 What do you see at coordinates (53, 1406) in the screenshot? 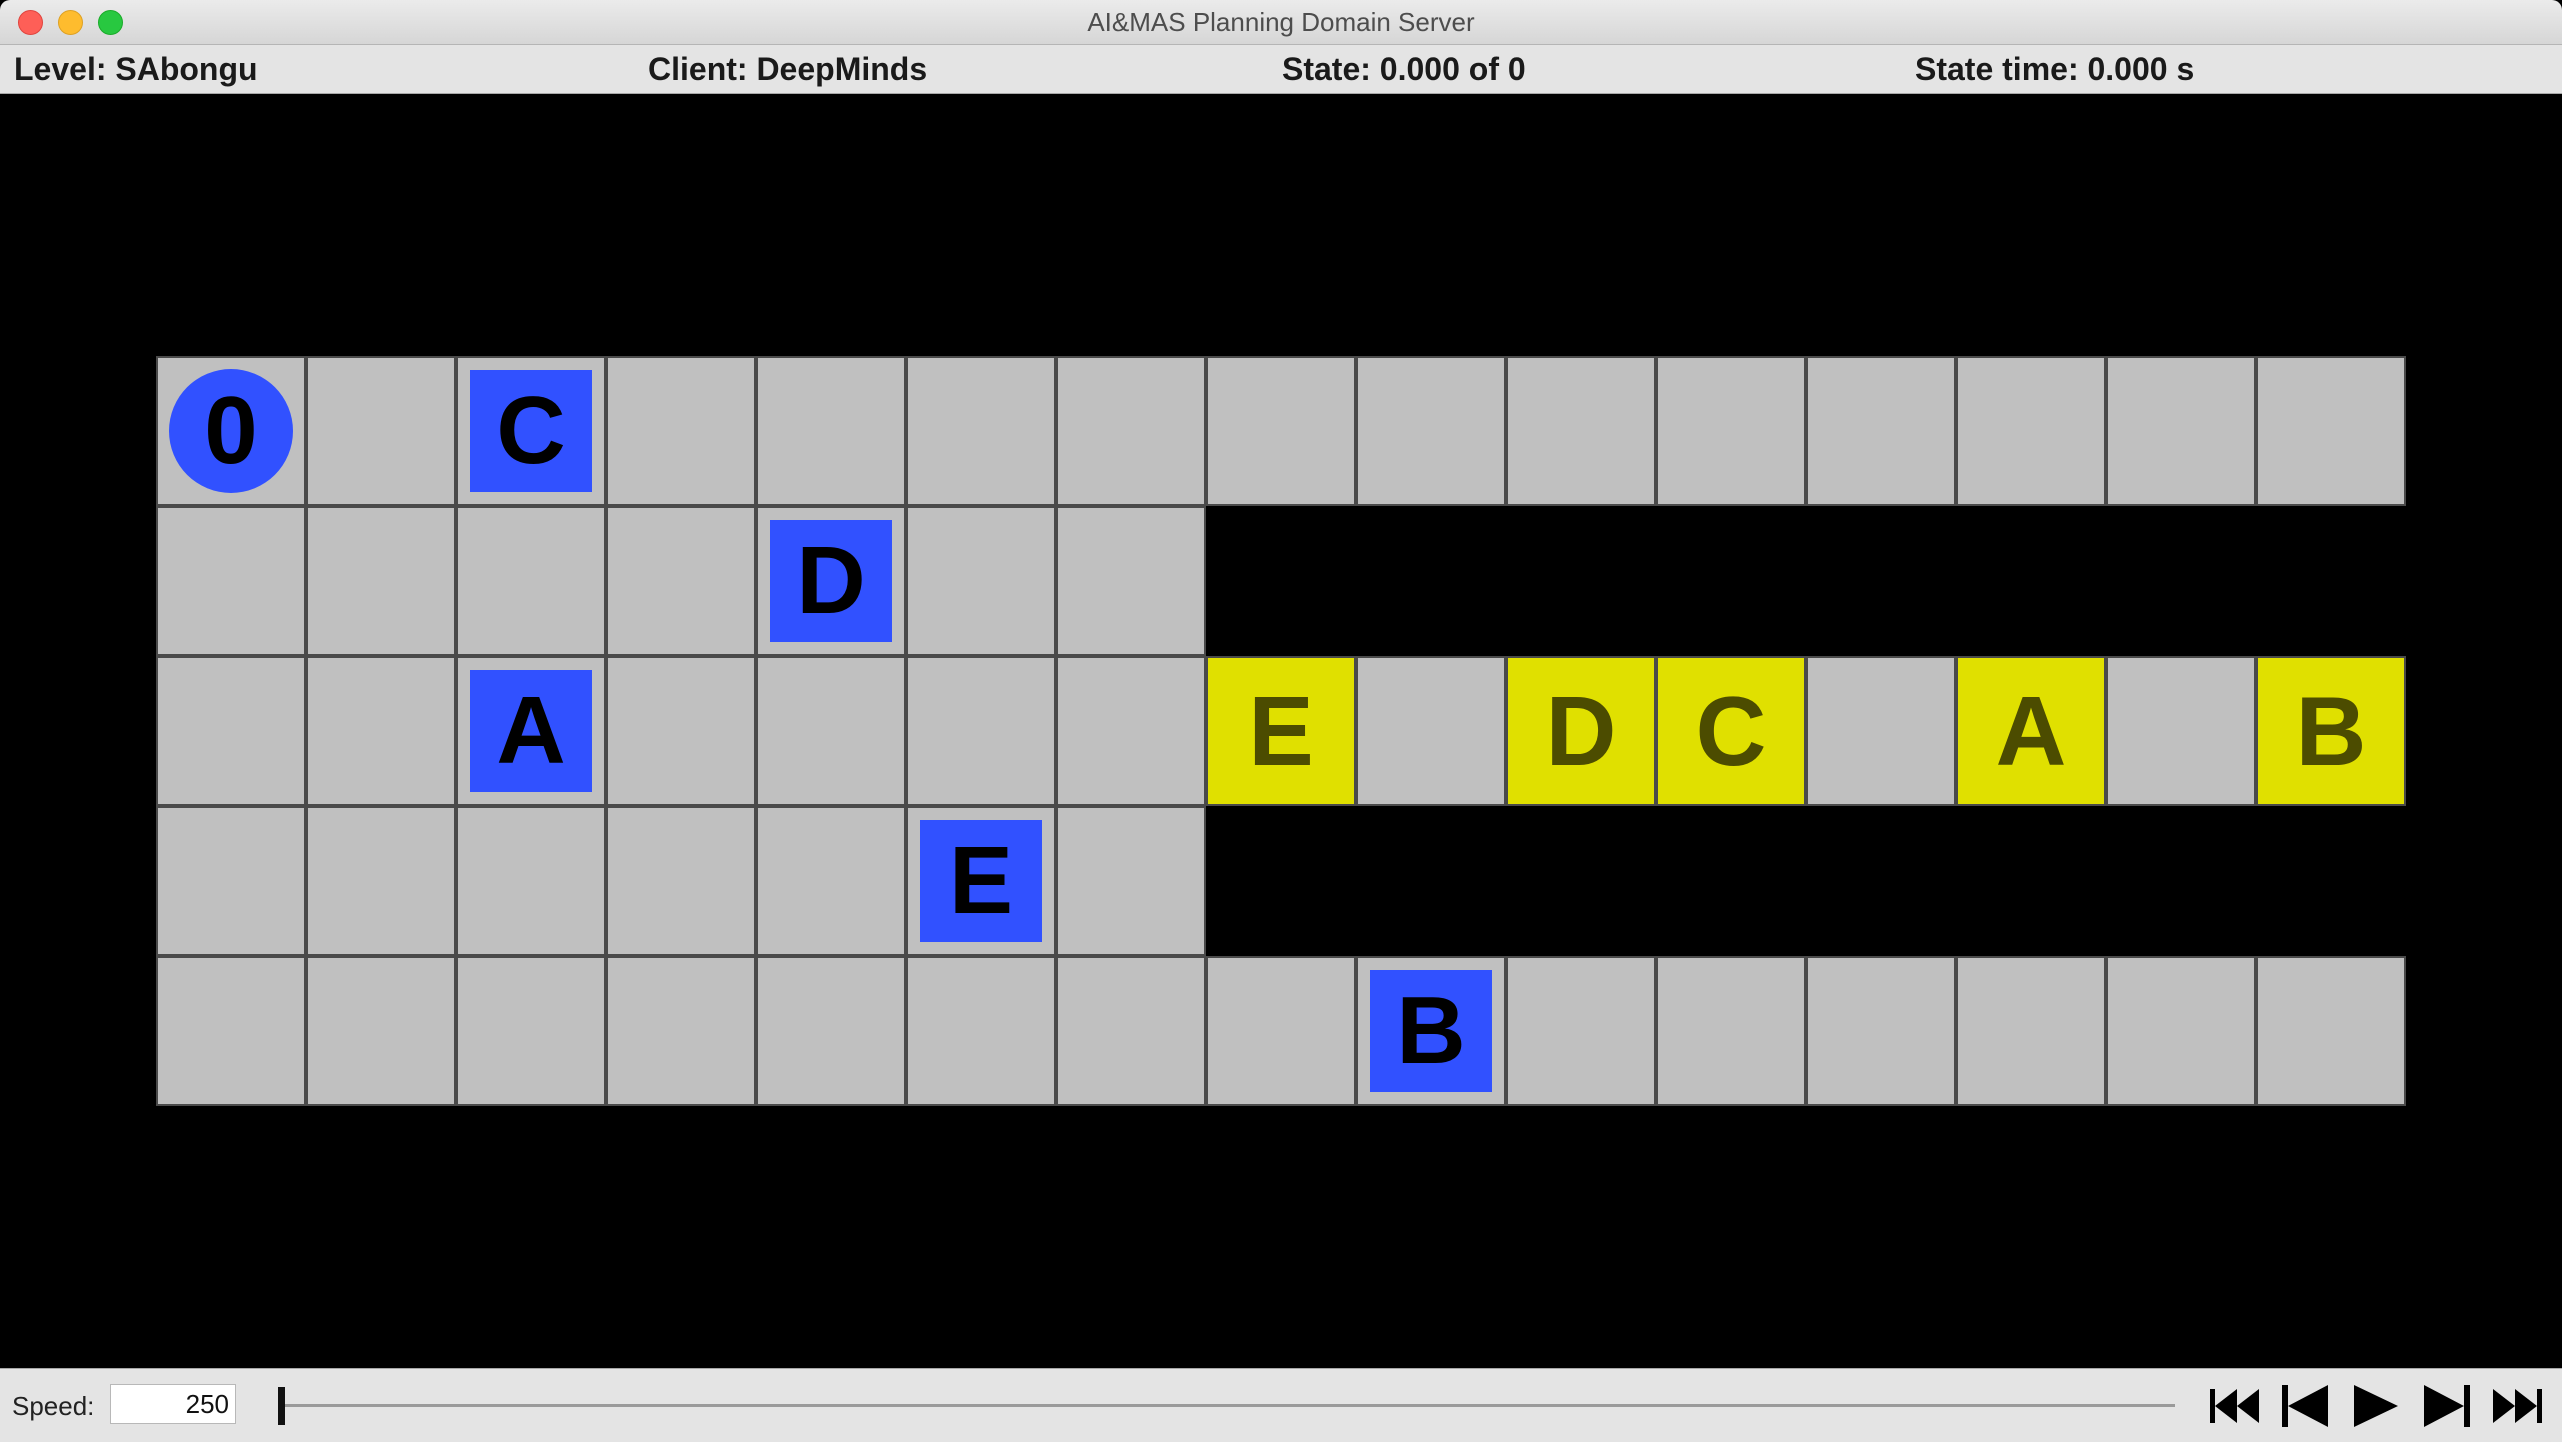
I see `speed-label: Speed:` at bounding box center [53, 1406].